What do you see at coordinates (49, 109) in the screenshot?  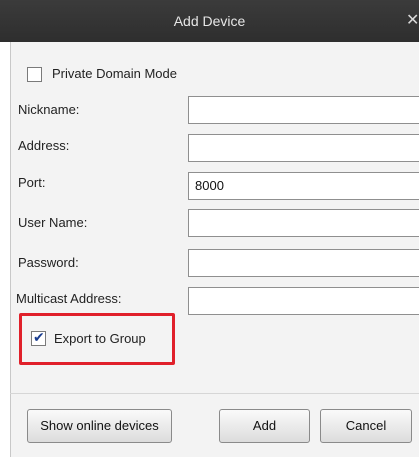 I see `nickname-label: Nickname:` at bounding box center [49, 109].